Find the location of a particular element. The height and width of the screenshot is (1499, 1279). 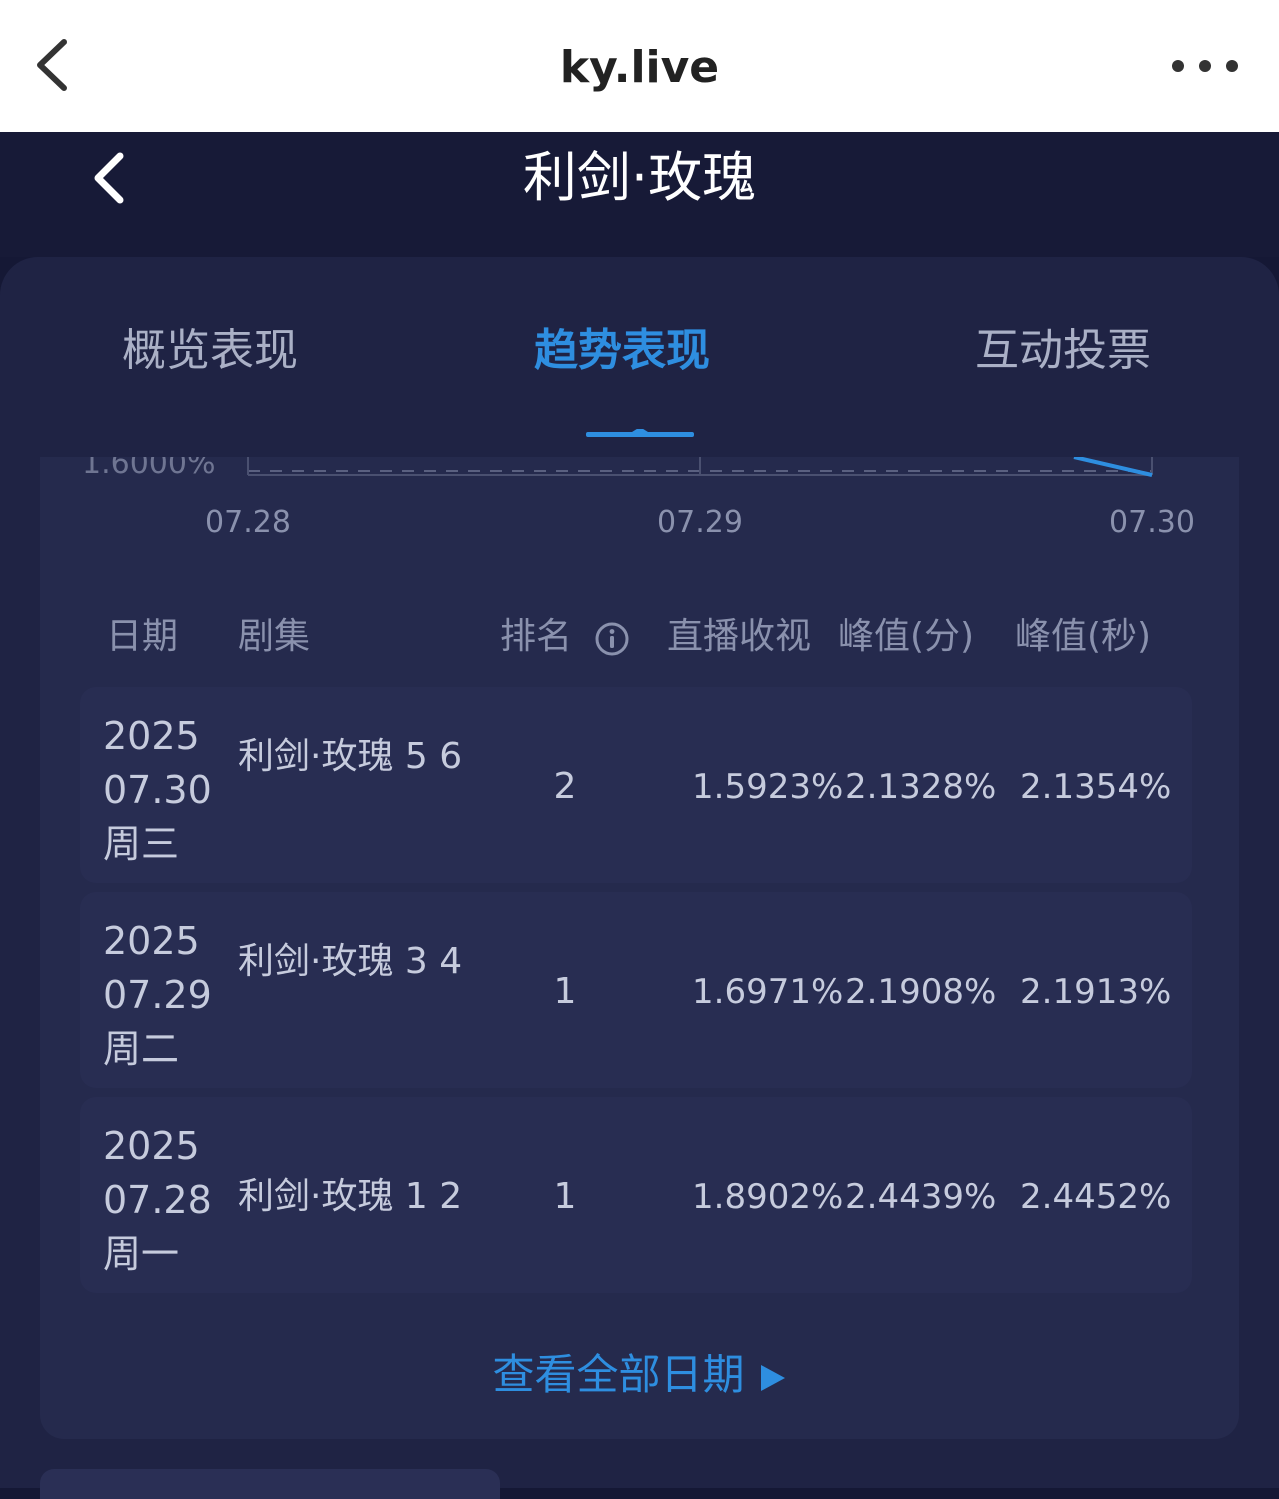

more-icon is located at coordinates (1205, 66).